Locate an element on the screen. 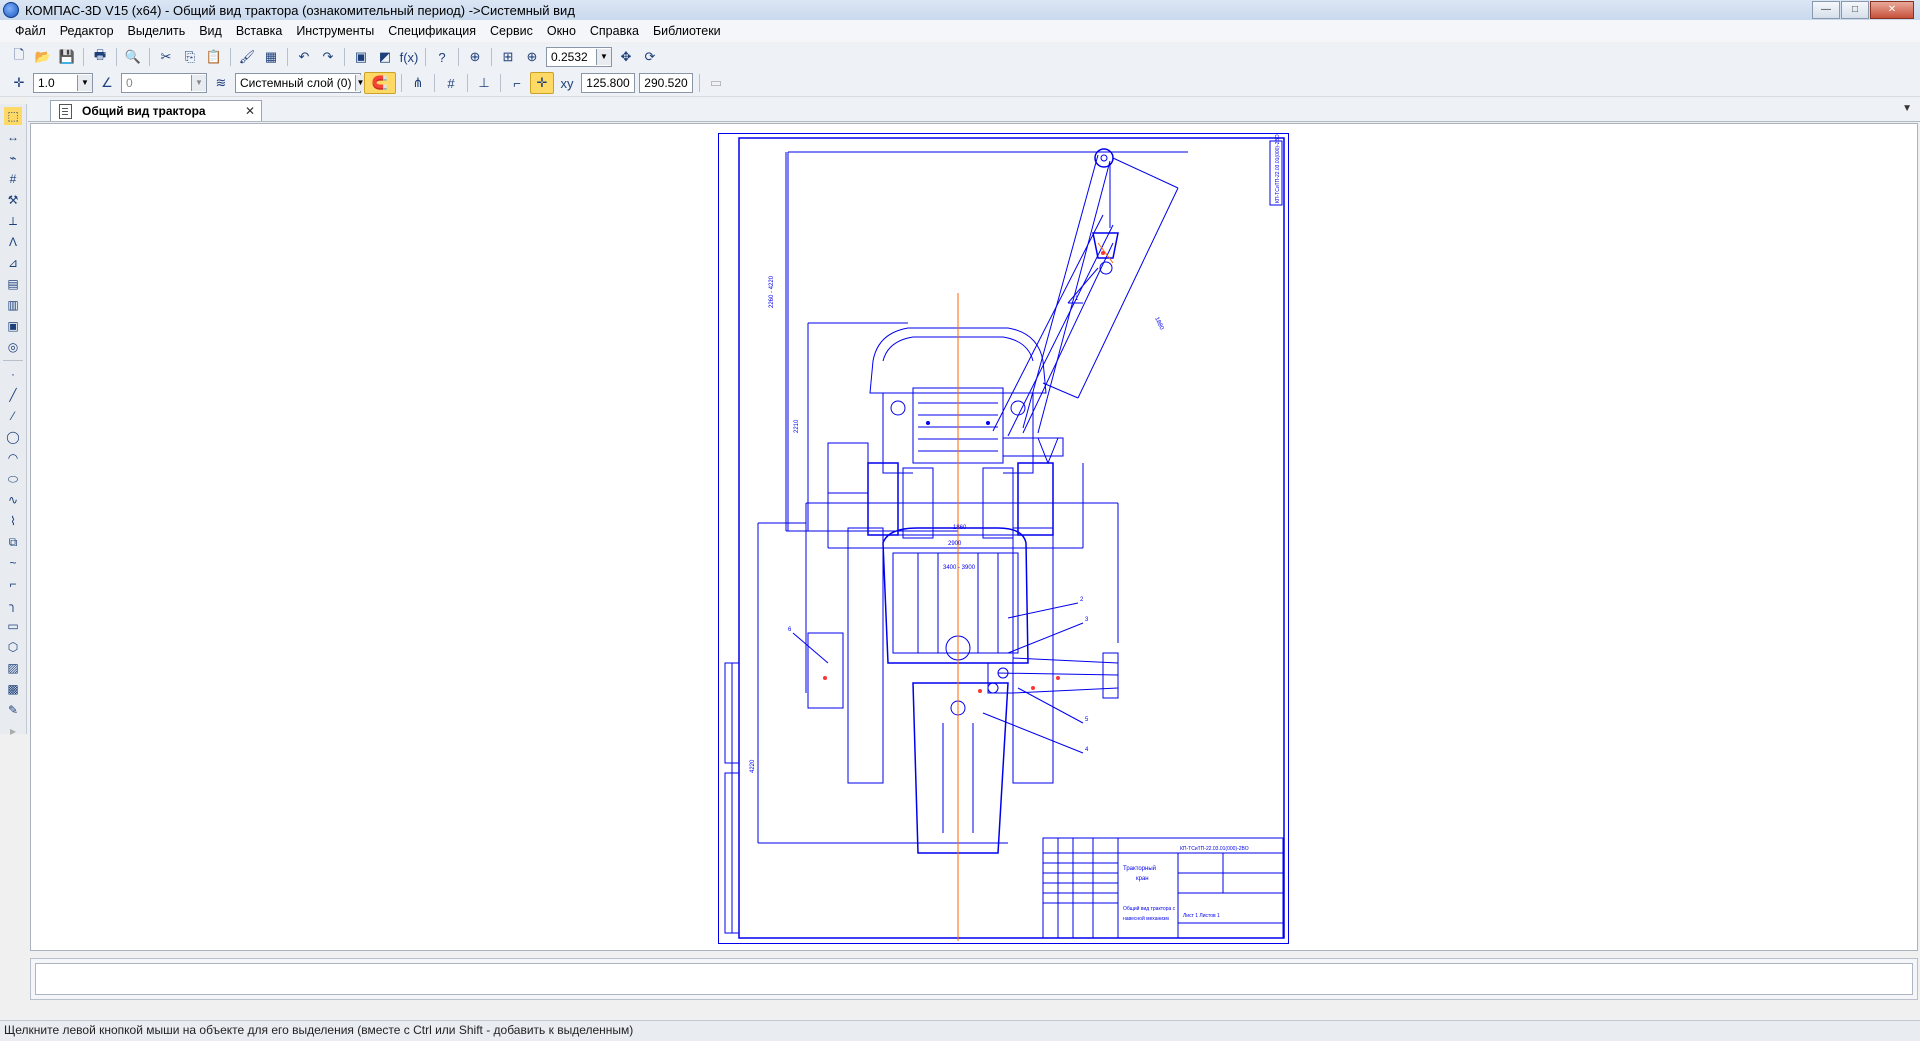  angle-step-icon: ∠ is located at coordinates (107, 83).